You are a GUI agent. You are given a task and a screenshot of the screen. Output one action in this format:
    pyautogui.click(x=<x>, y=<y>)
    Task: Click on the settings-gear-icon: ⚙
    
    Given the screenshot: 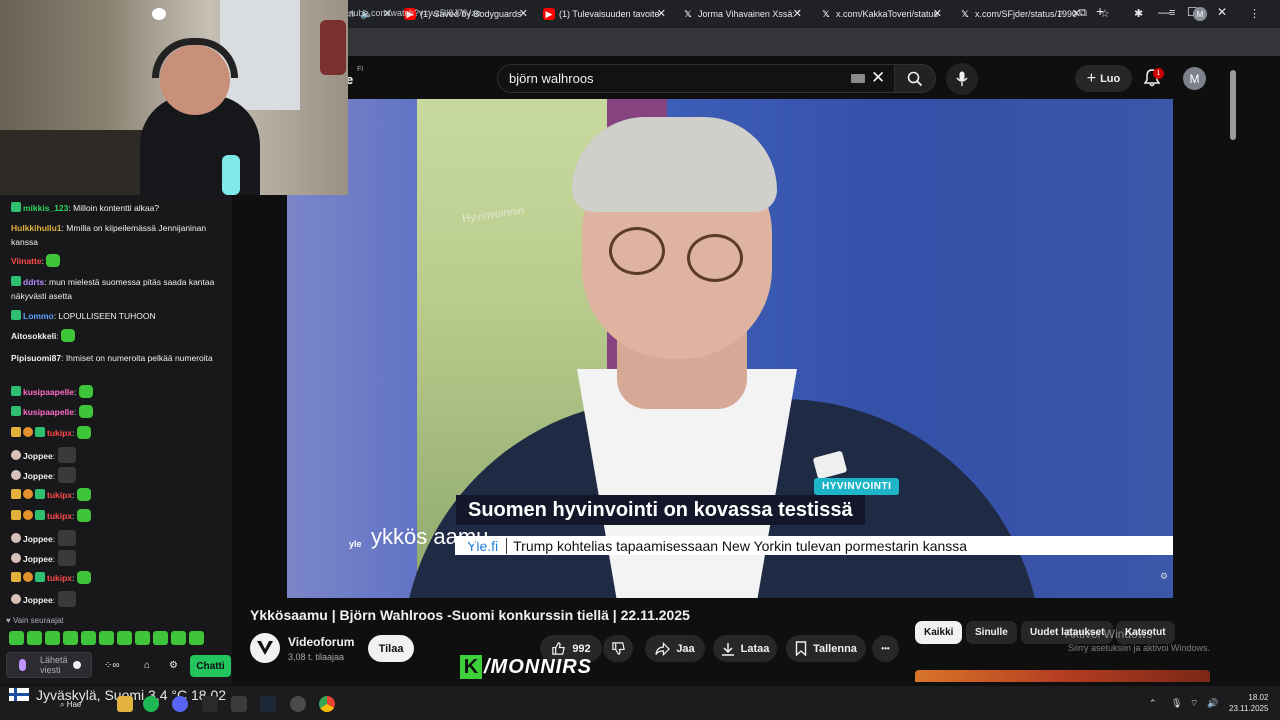 What is the action you would take?
    pyautogui.click(x=173, y=665)
    